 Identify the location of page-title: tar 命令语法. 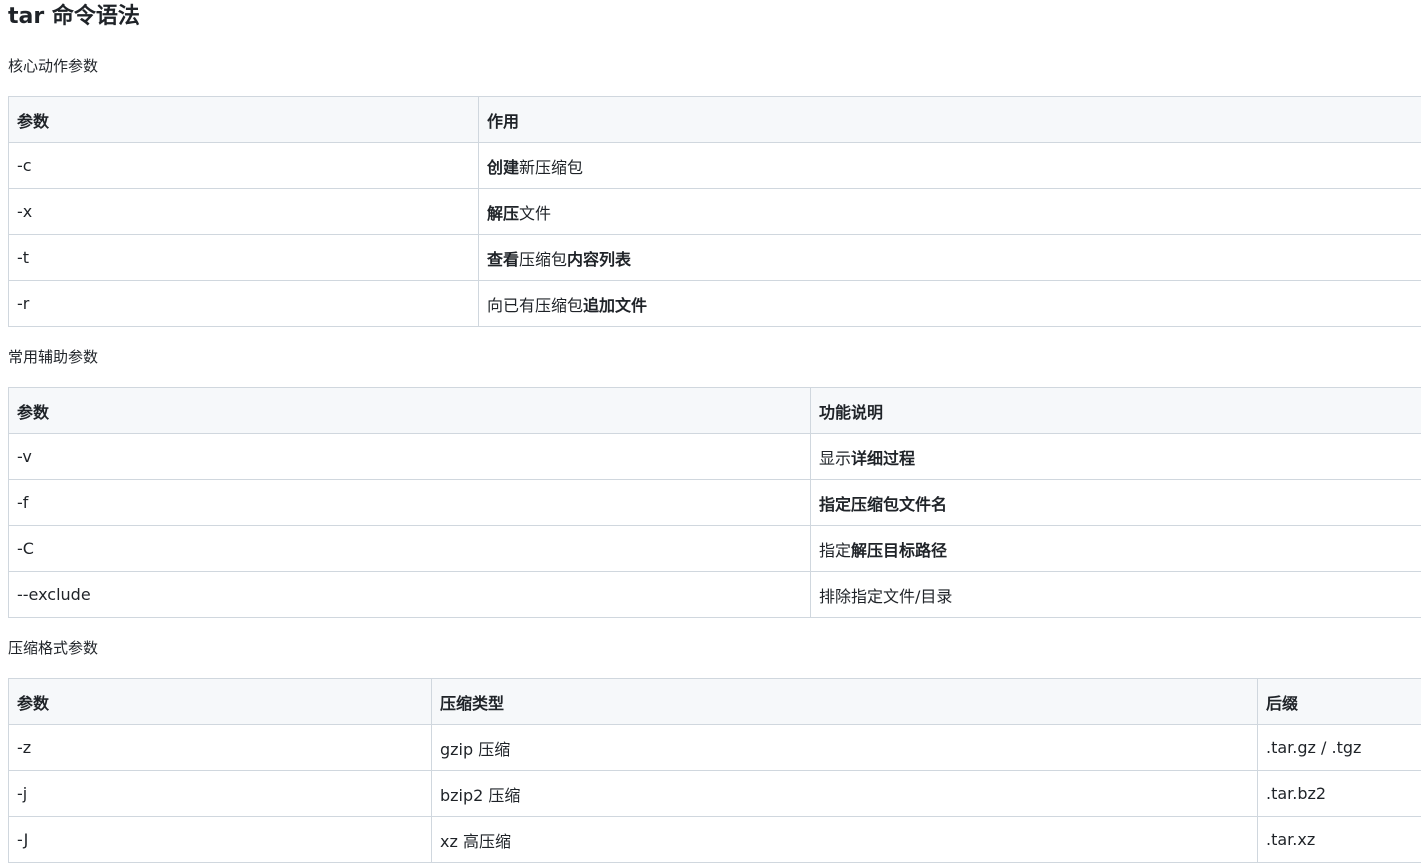
(74, 16).